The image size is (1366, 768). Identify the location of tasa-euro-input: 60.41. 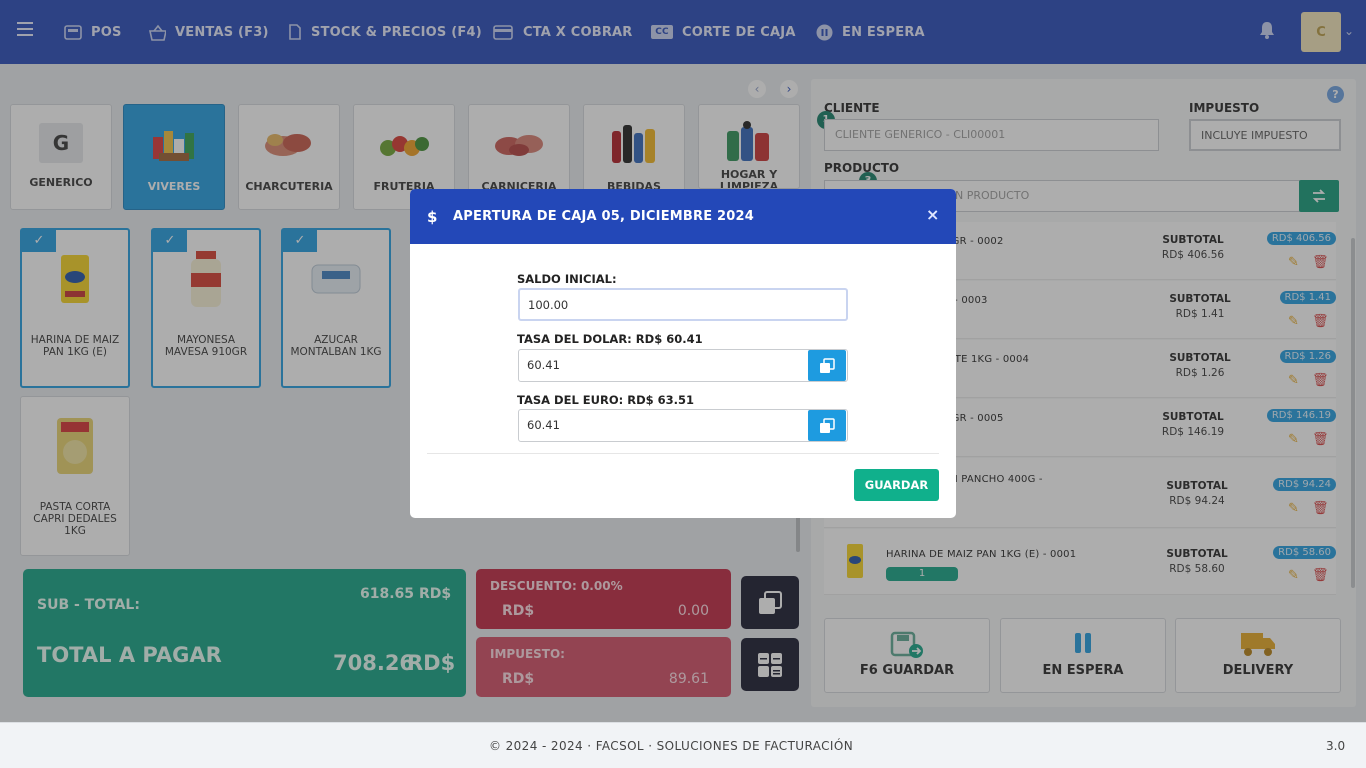
(683, 425).